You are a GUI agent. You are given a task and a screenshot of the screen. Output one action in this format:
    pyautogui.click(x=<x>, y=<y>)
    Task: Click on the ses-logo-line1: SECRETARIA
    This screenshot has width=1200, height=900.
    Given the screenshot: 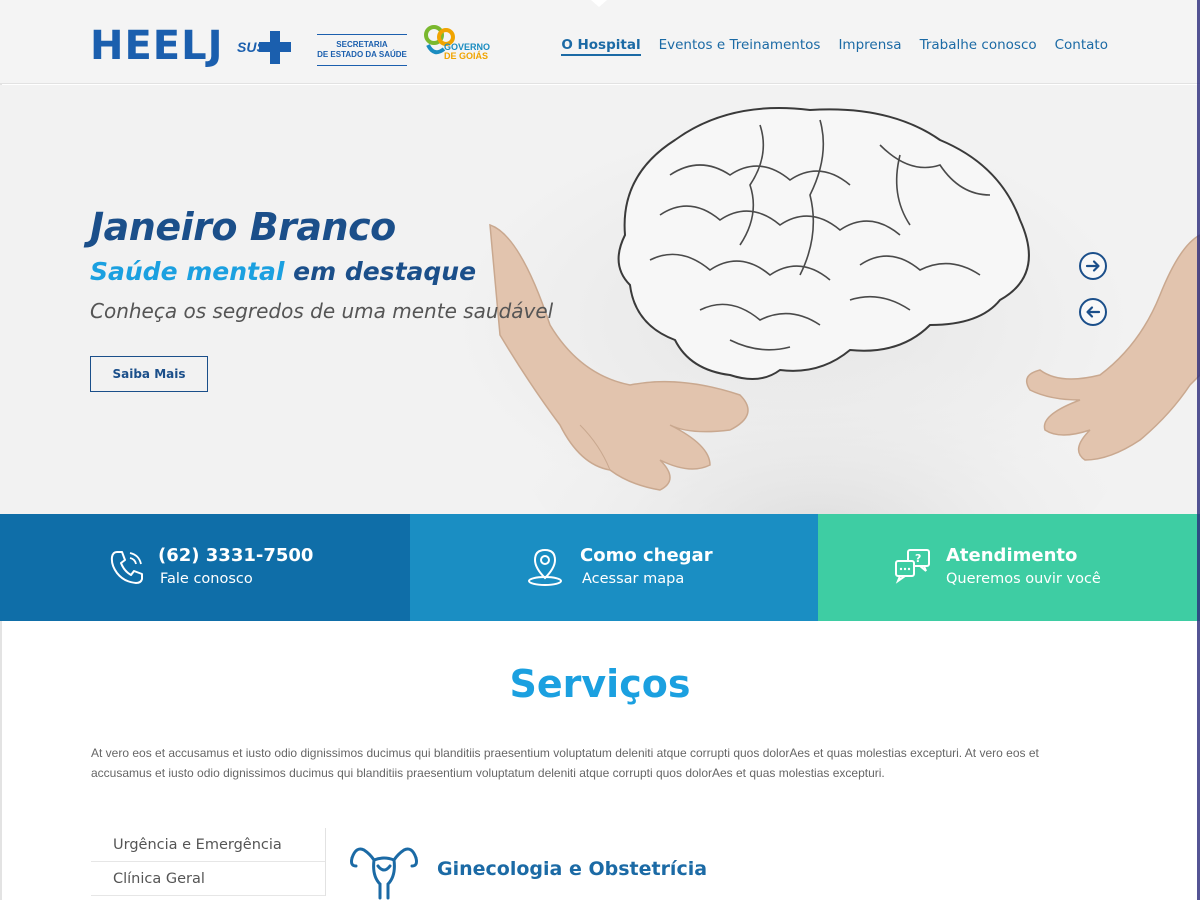 What is the action you would take?
    pyautogui.click(x=362, y=44)
    